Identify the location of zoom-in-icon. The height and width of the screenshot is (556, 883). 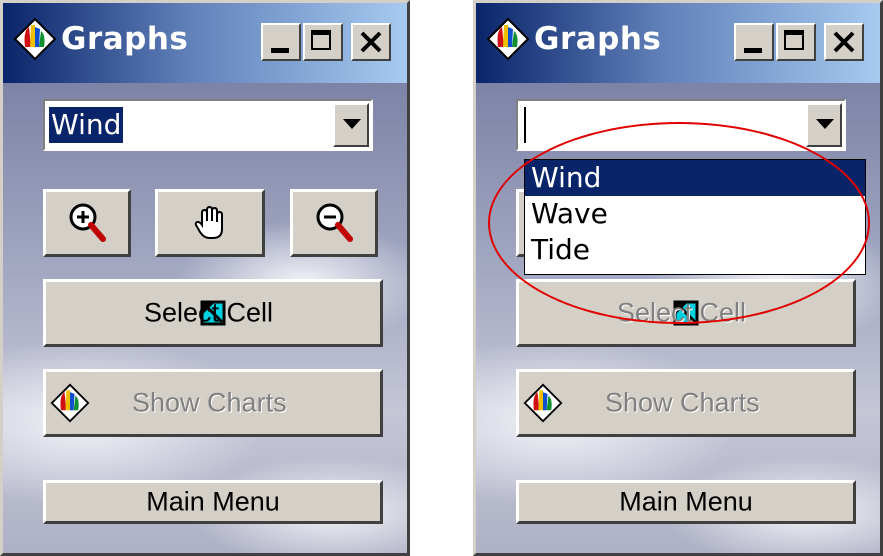
(87, 222).